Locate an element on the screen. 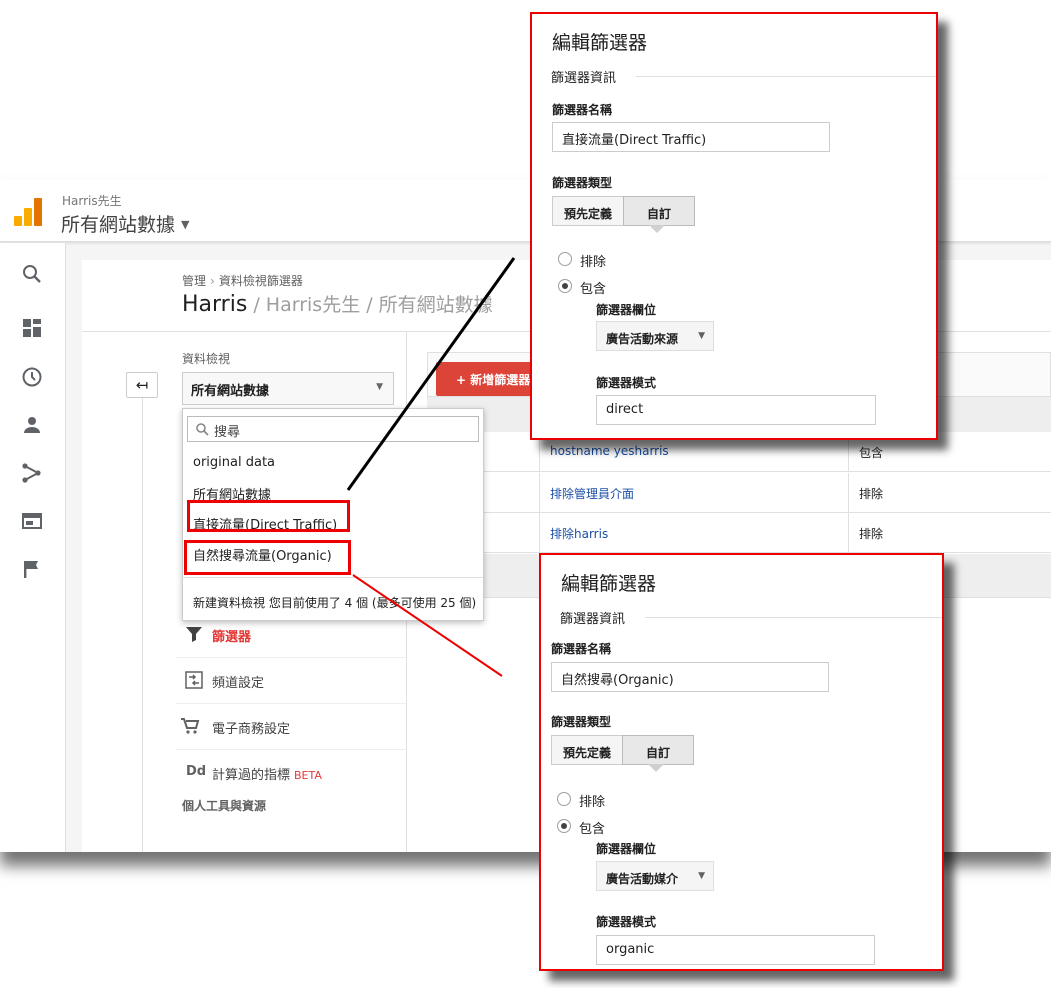  filter-pattern-input: organic is located at coordinates (735, 950).